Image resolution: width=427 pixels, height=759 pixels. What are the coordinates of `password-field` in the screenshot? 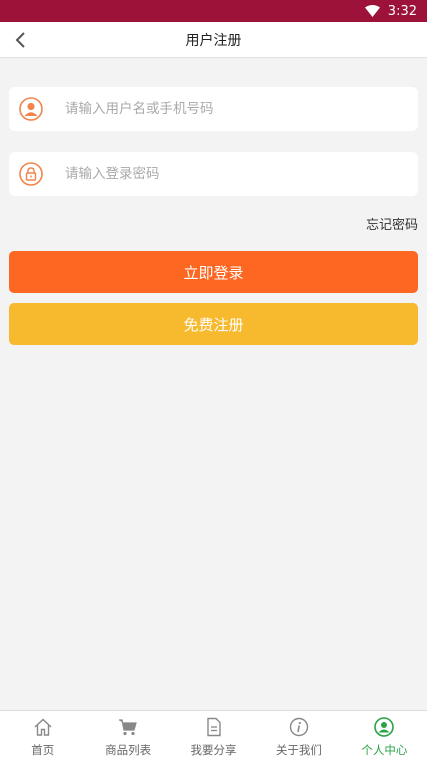 It's located at (213, 174).